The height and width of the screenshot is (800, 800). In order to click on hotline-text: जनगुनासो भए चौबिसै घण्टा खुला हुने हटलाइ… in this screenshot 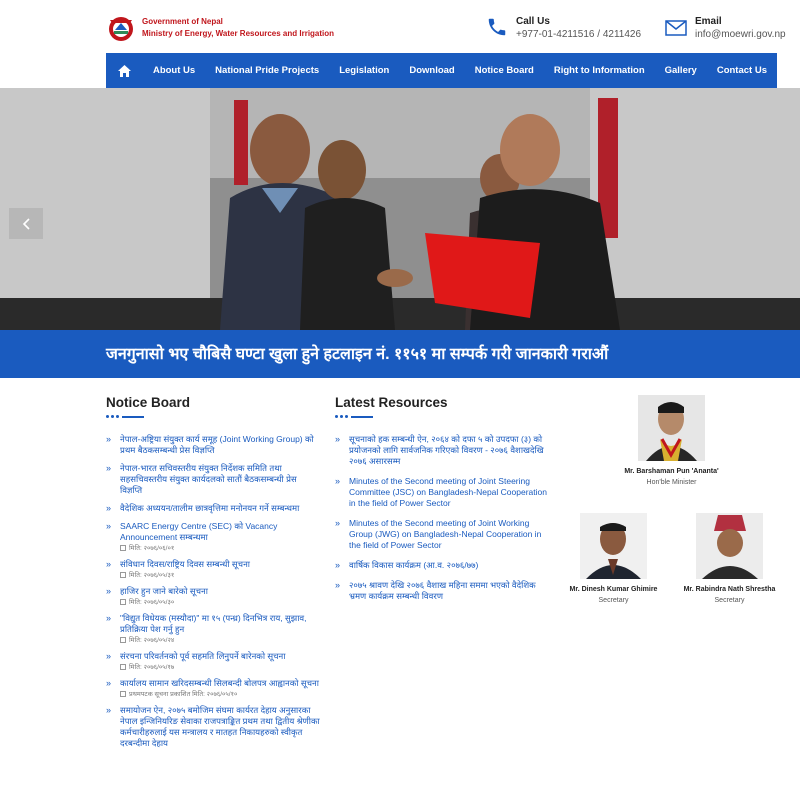, I will do `click(357, 354)`.